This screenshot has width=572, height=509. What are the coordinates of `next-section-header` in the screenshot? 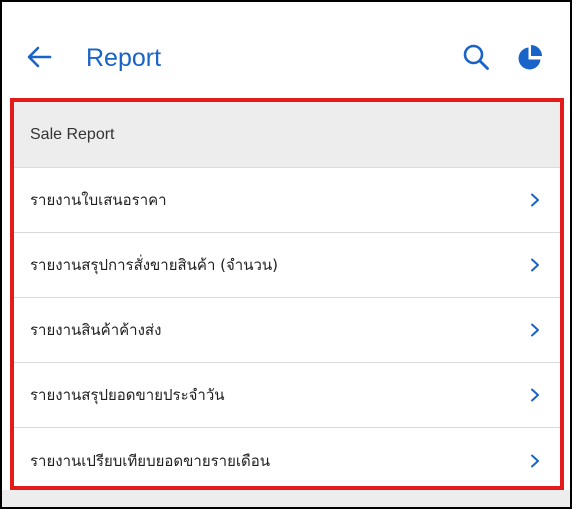 It's located at (286, 498).